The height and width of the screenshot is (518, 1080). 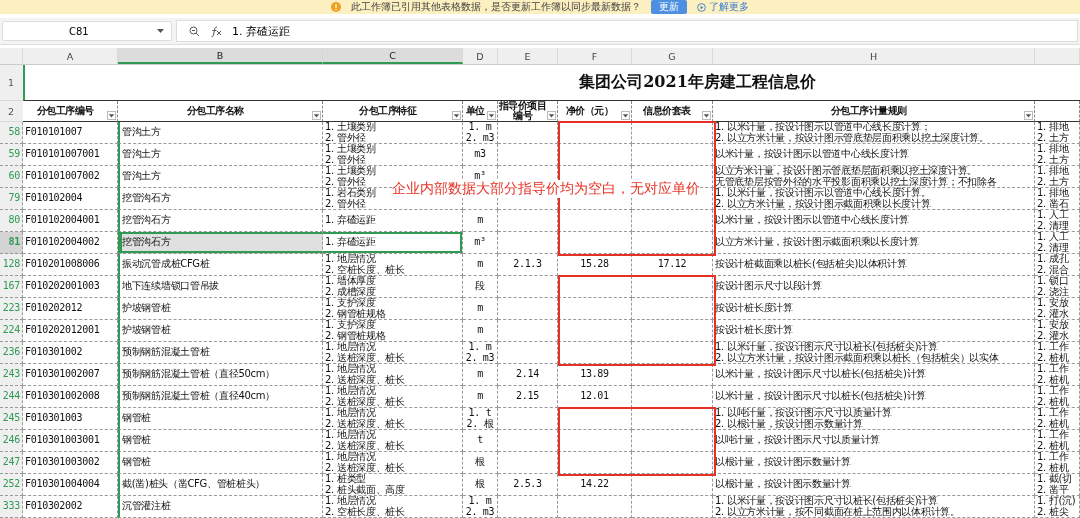 What do you see at coordinates (220, 56) in the screenshot?
I see `column-header: B` at bounding box center [220, 56].